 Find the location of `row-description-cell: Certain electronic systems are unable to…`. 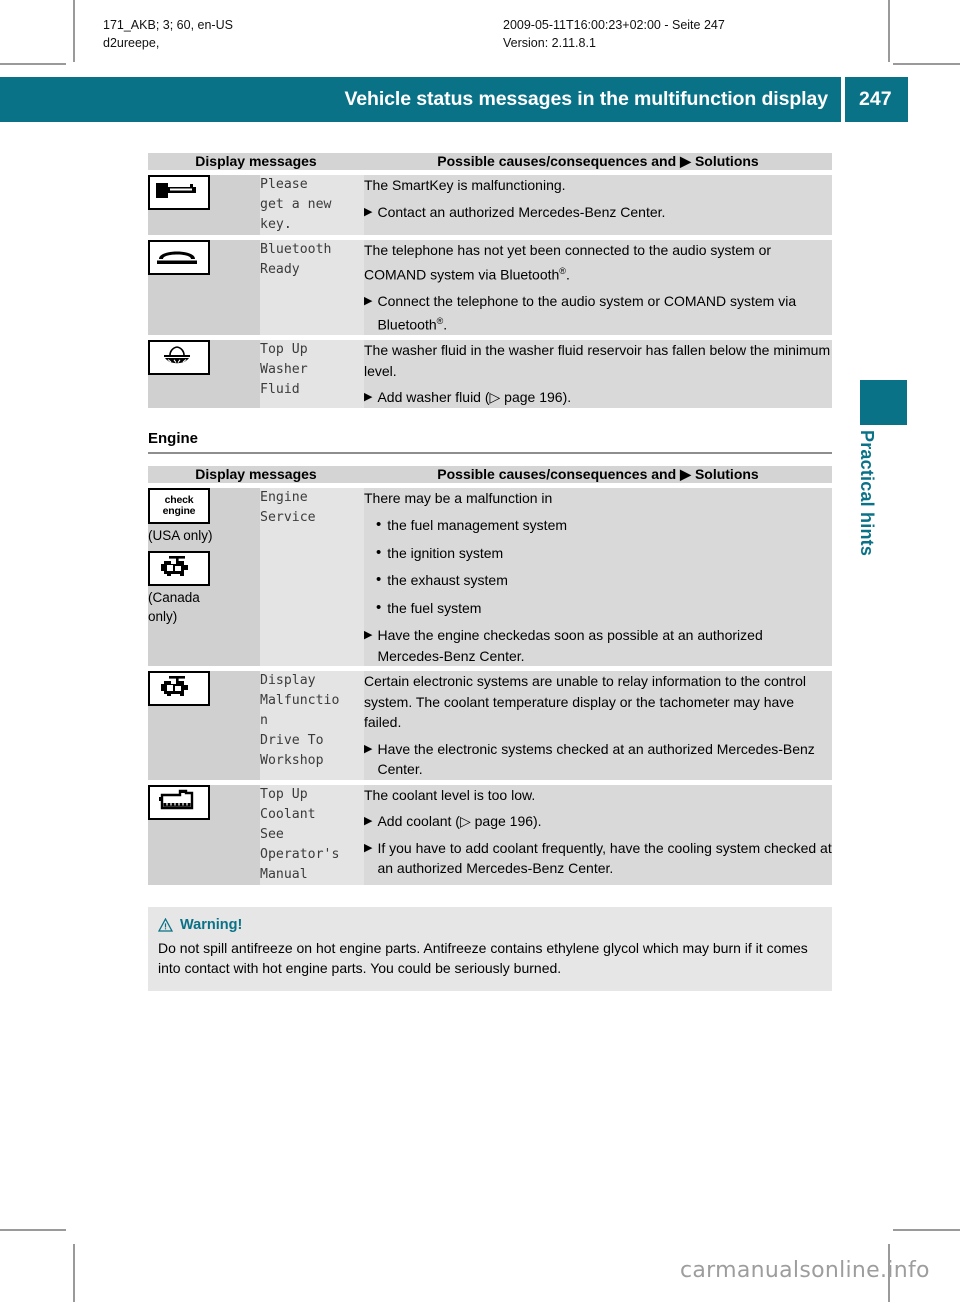

row-description-cell: Certain electronic systems are unable to… is located at coordinates (598, 725).